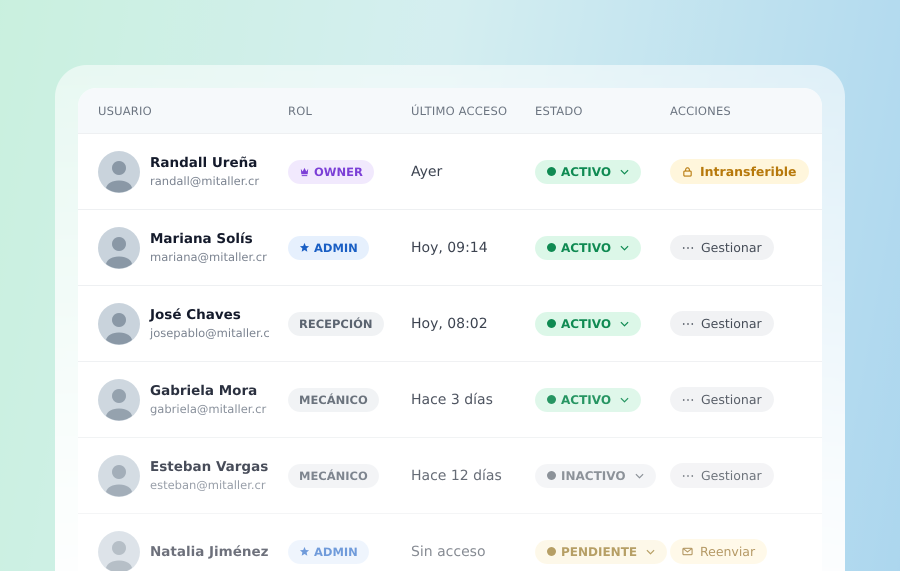 The image size is (900, 571). I want to click on role-badge: RECEPCIÓN, so click(336, 324).